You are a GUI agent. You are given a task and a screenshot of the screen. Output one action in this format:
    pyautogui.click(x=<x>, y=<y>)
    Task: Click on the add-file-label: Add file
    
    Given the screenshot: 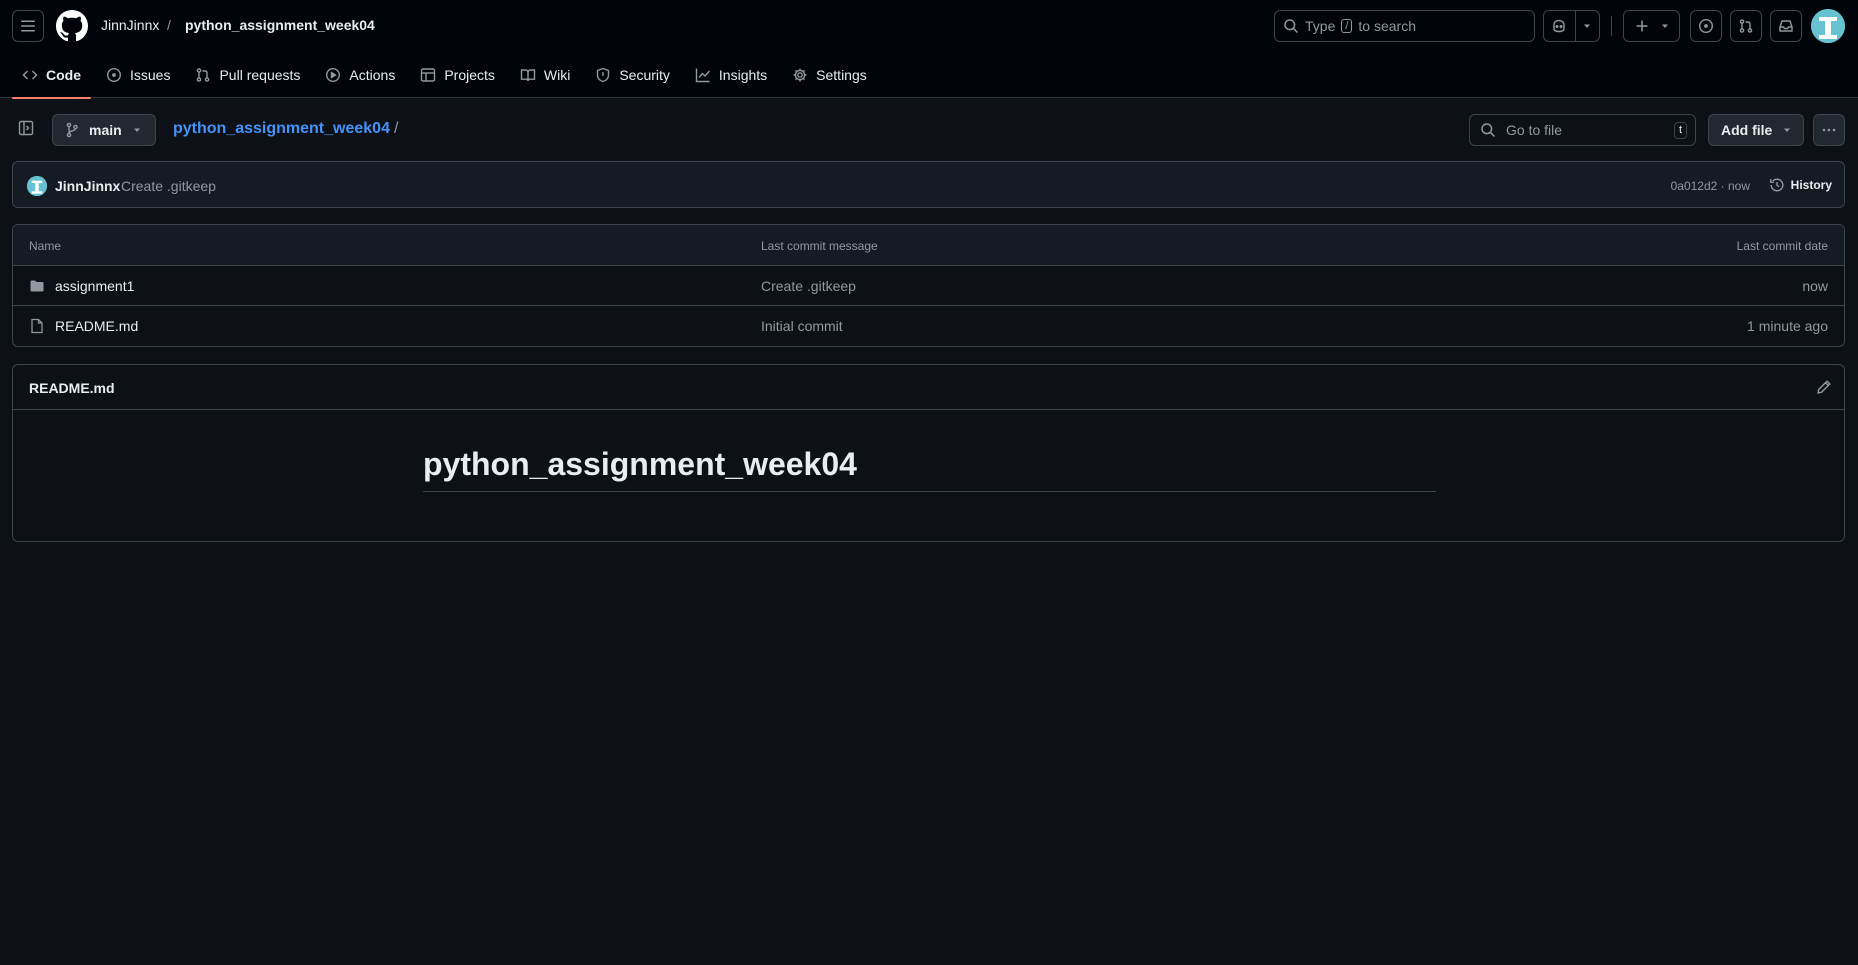 What is the action you would take?
    pyautogui.click(x=1747, y=130)
    